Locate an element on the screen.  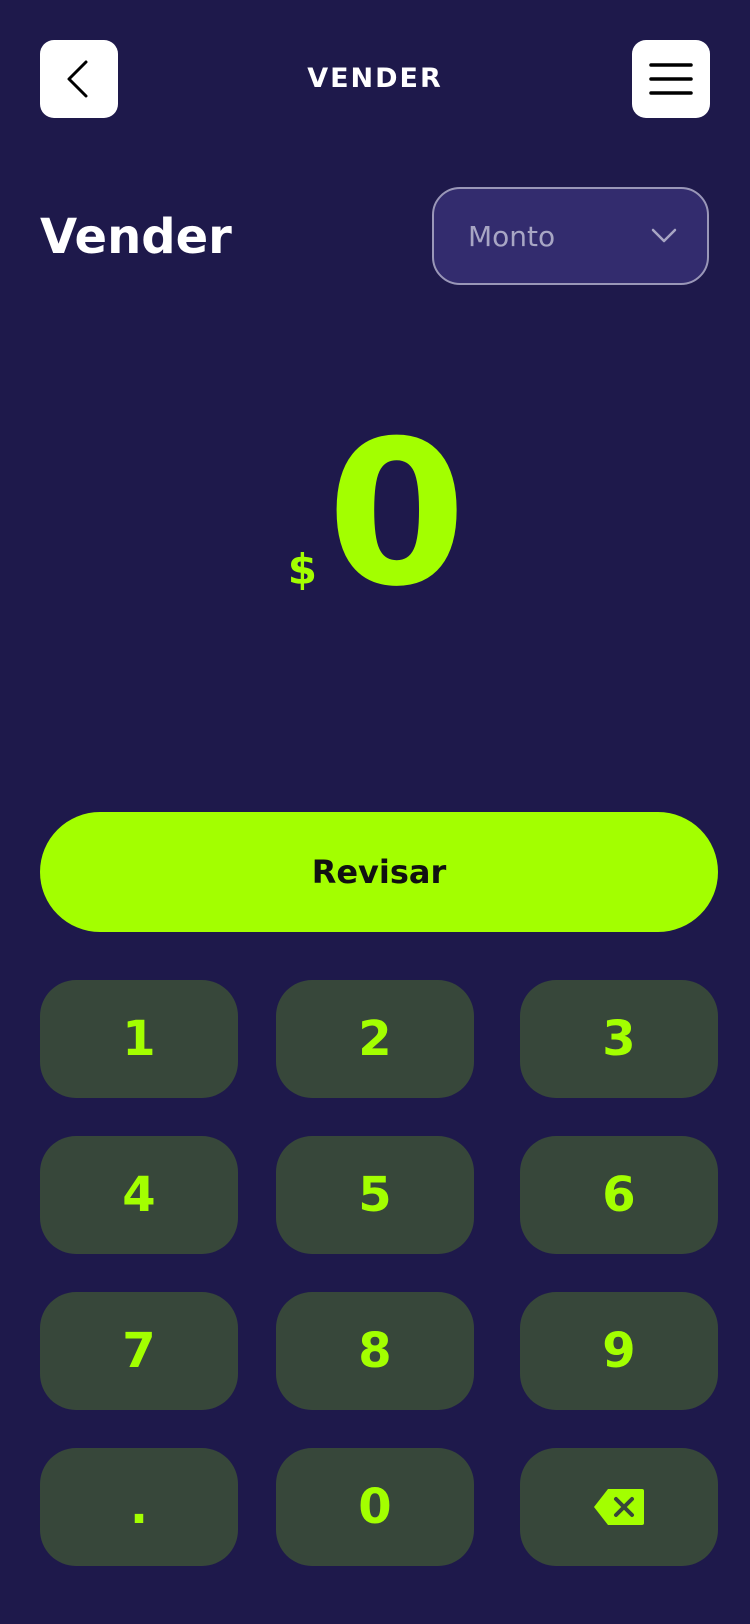
key-8: 8 is located at coordinates (375, 1351).